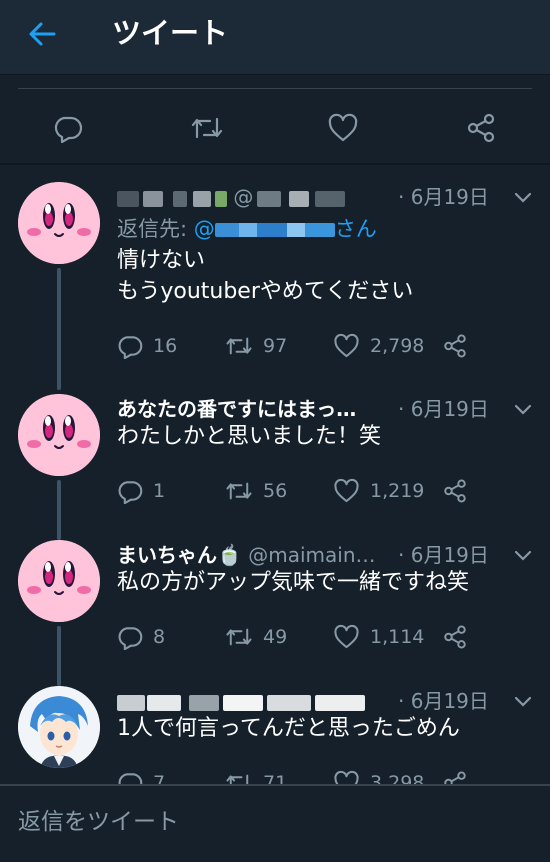 This screenshot has width=550, height=862. Describe the element at coordinates (327, 637) in the screenshot. I see `tweet-actions: 8 49 1,114` at that location.